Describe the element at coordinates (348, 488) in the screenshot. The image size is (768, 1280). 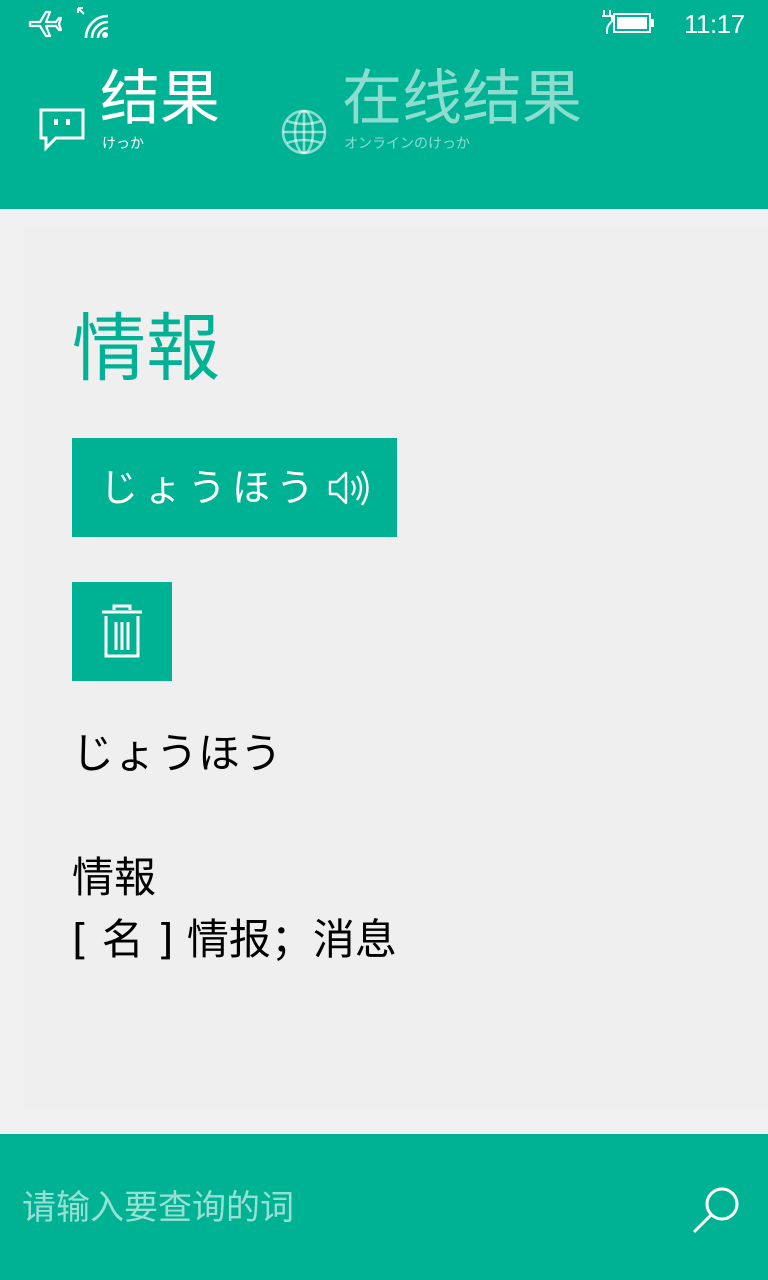
I see `speaker-icon` at that location.